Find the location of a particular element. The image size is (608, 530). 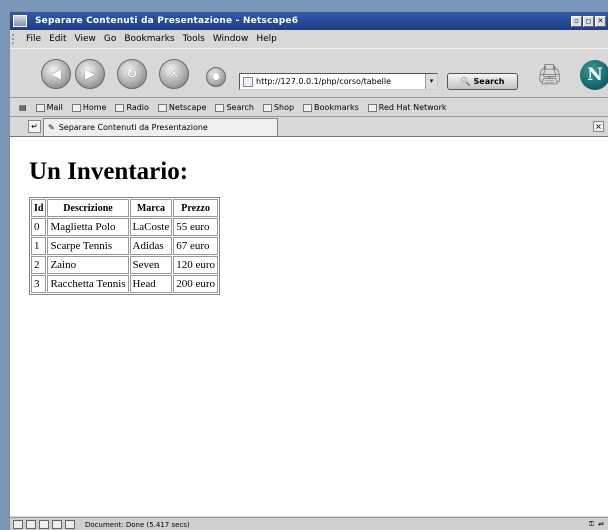

menu-view: View is located at coordinates (85, 39).